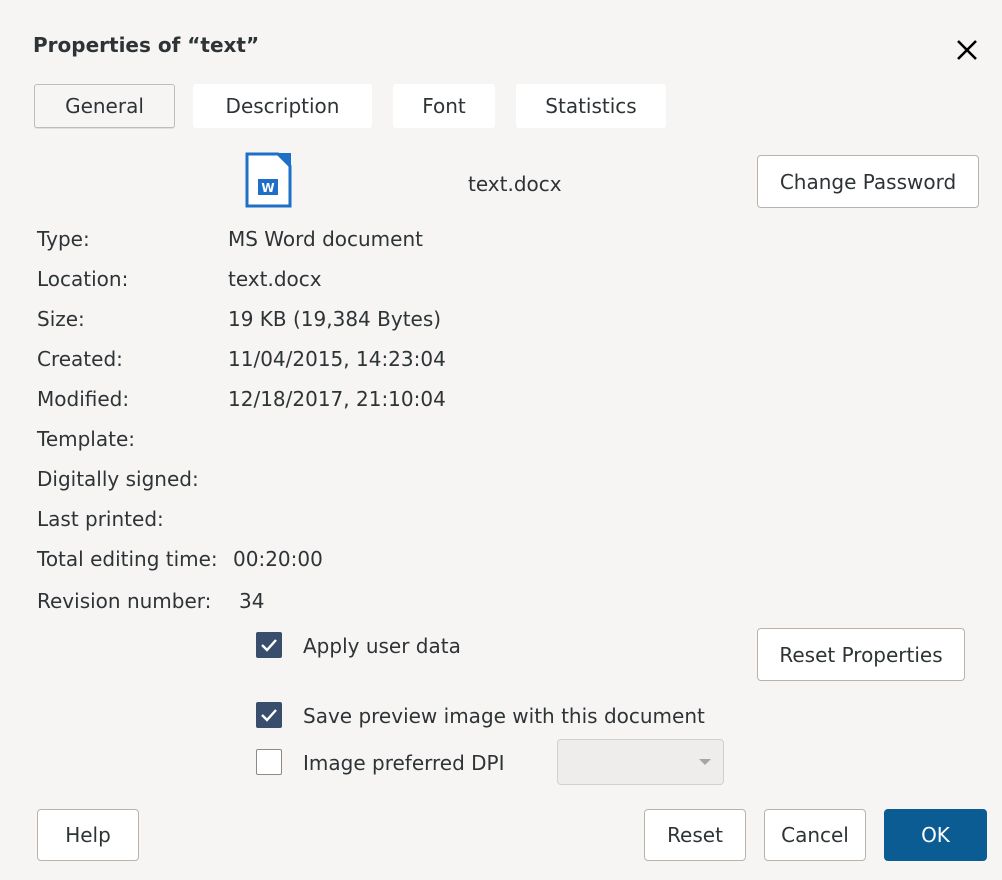 The width and height of the screenshot is (1002, 880). I want to click on change-password-button: Change Password, so click(868, 181).